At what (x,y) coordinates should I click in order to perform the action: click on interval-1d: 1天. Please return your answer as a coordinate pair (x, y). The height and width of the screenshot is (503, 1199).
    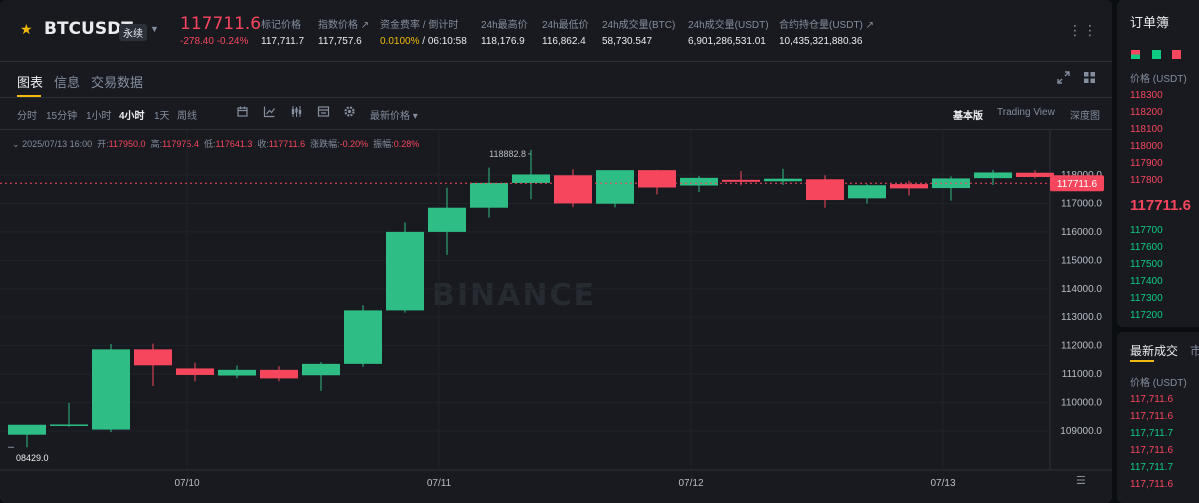
    Looking at the image, I should click on (162, 114).